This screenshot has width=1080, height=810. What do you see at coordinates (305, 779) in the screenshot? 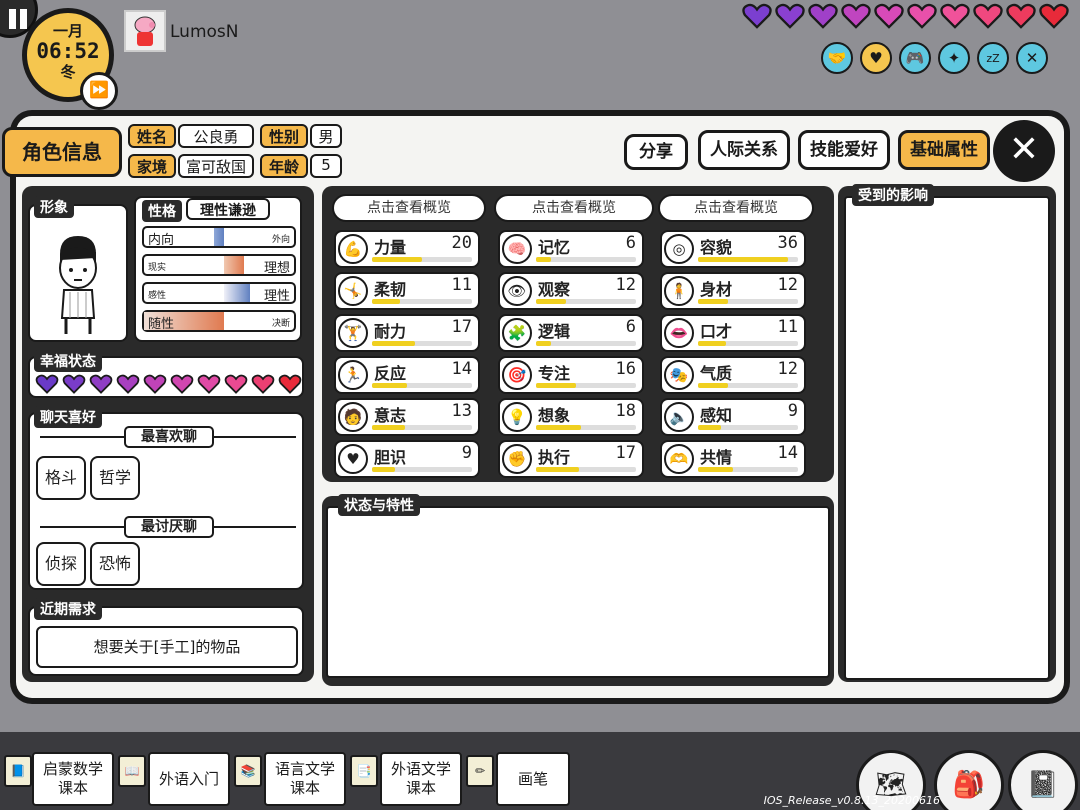
I see `item-literature-textbook: 语言文学 课本` at bounding box center [305, 779].